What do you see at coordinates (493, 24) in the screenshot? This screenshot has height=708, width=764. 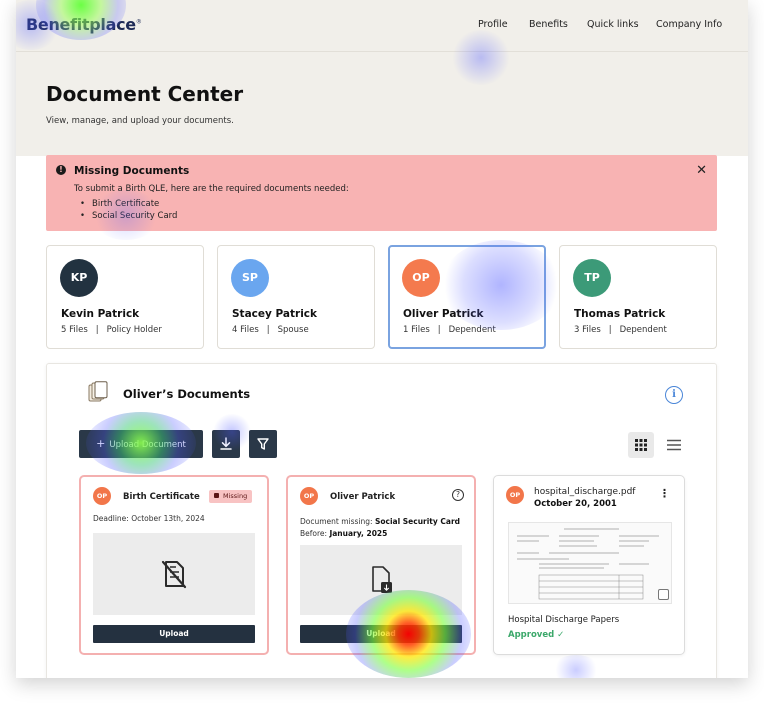 I see `nav-link-profile: Profile` at bounding box center [493, 24].